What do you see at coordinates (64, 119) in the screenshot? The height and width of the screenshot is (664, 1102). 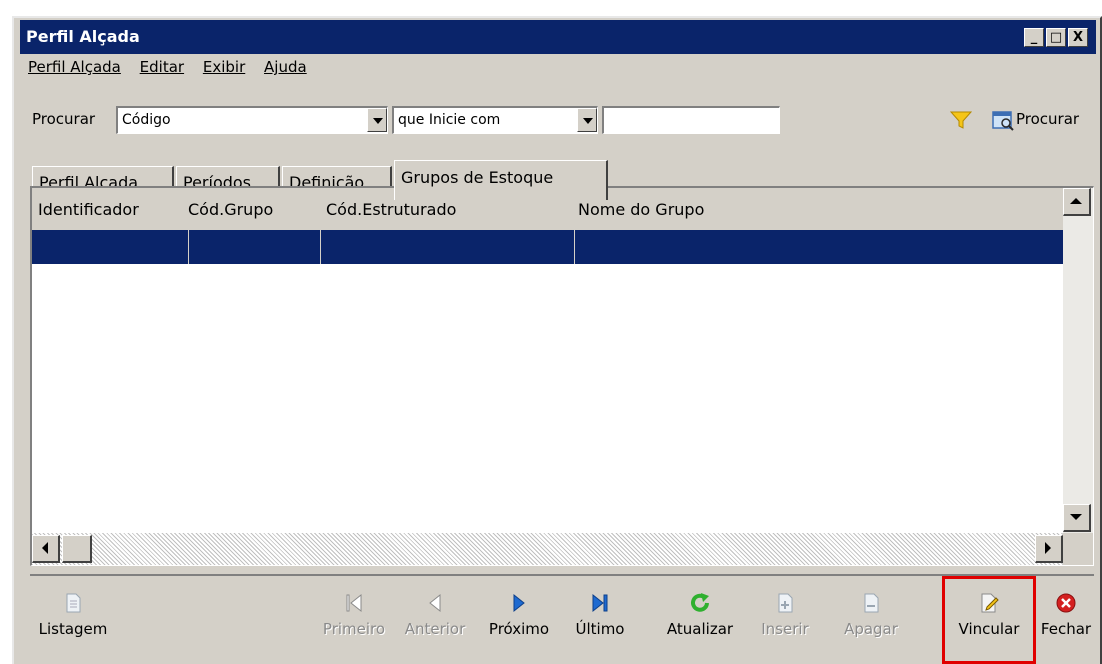 I see `search-label: Procurar` at bounding box center [64, 119].